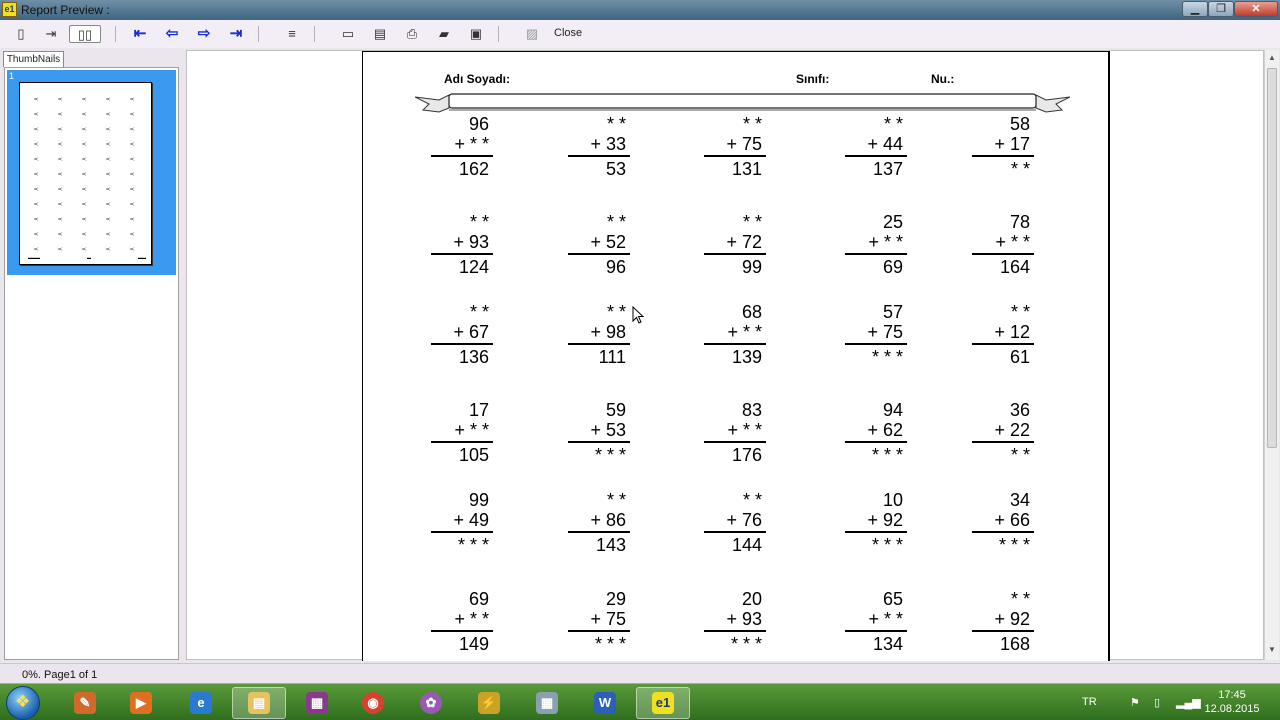 This screenshot has width=1280, height=720. Describe the element at coordinates (1195, 9) in the screenshot. I see `minimize-button: ▁` at that location.